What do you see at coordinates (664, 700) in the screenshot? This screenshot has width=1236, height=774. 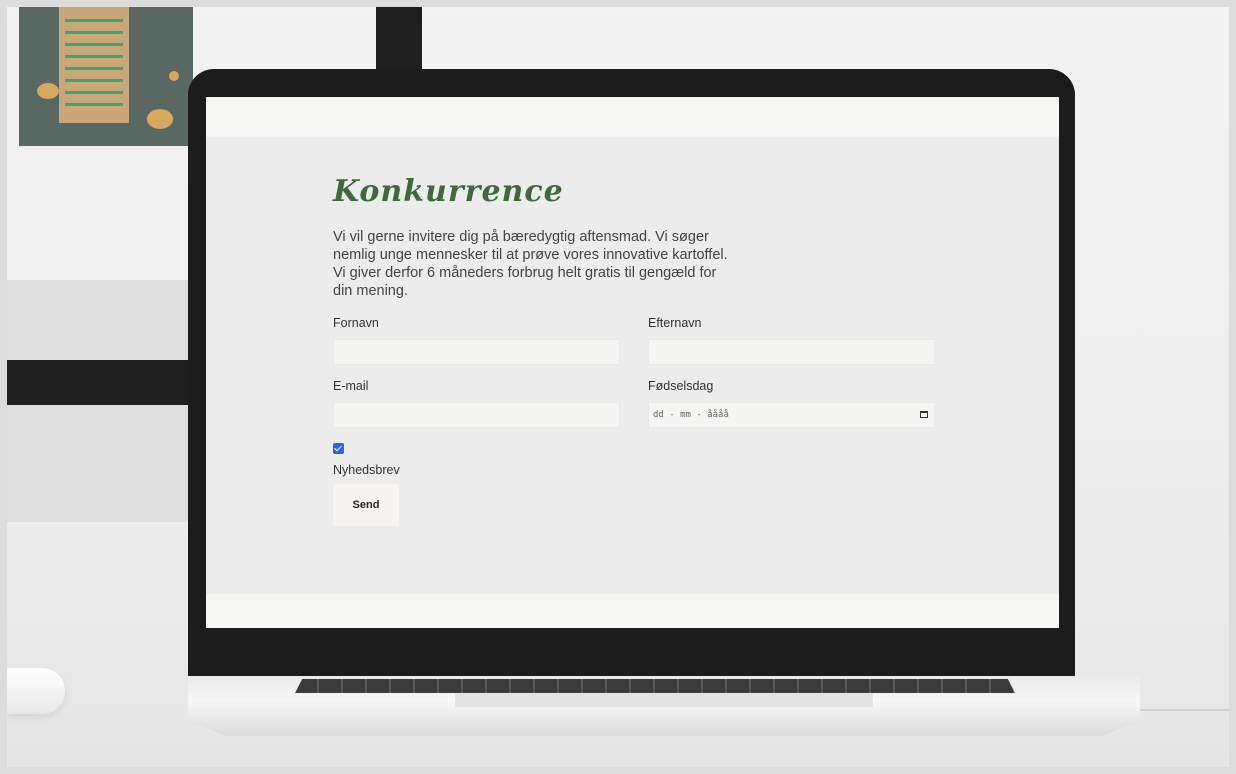 I see `laptop-trackpad` at bounding box center [664, 700].